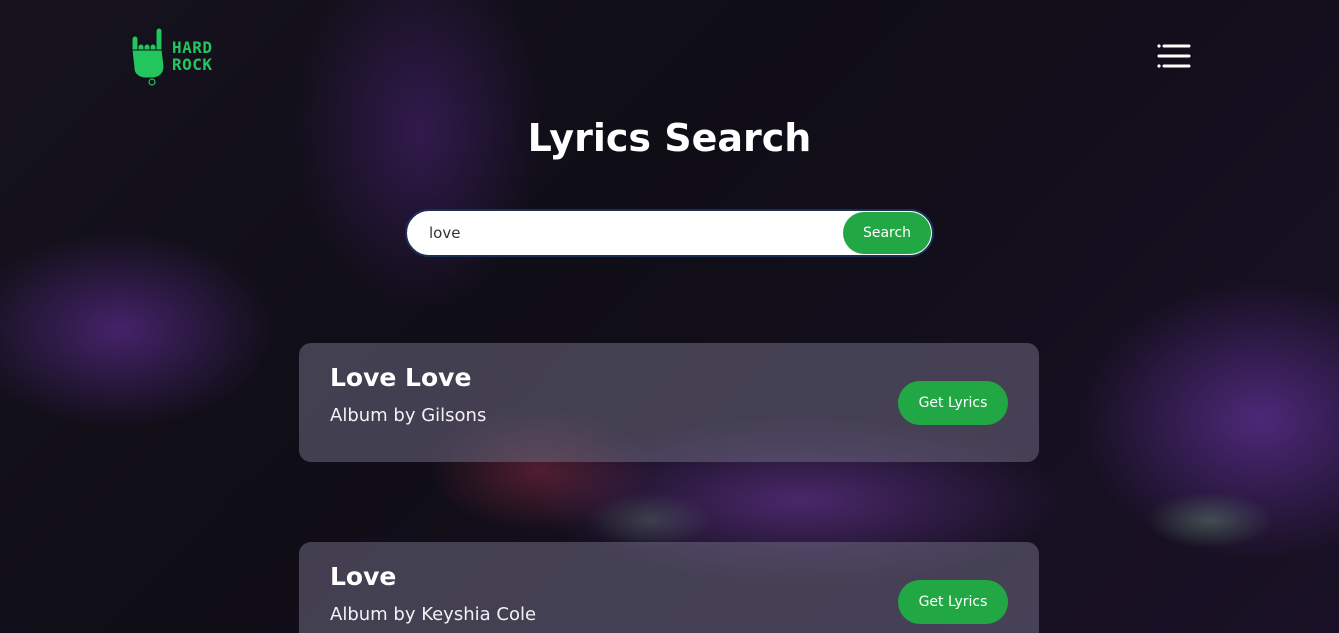 This screenshot has height=633, width=1339. I want to click on result-subtitle: Album by Gilsons, so click(408, 415).